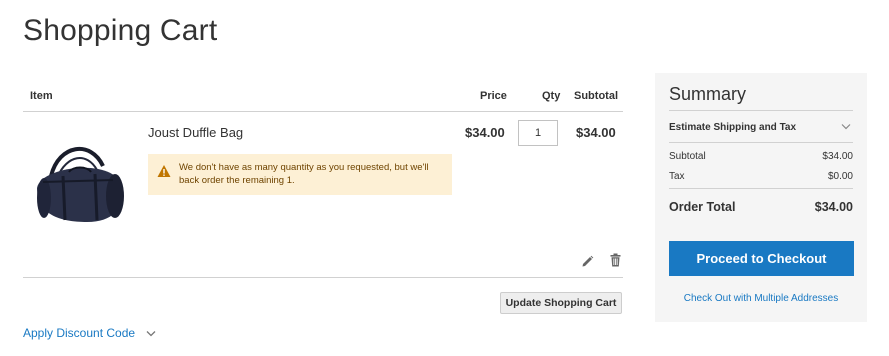  What do you see at coordinates (702, 207) in the screenshot?
I see `order-total-label: Order Total` at bounding box center [702, 207].